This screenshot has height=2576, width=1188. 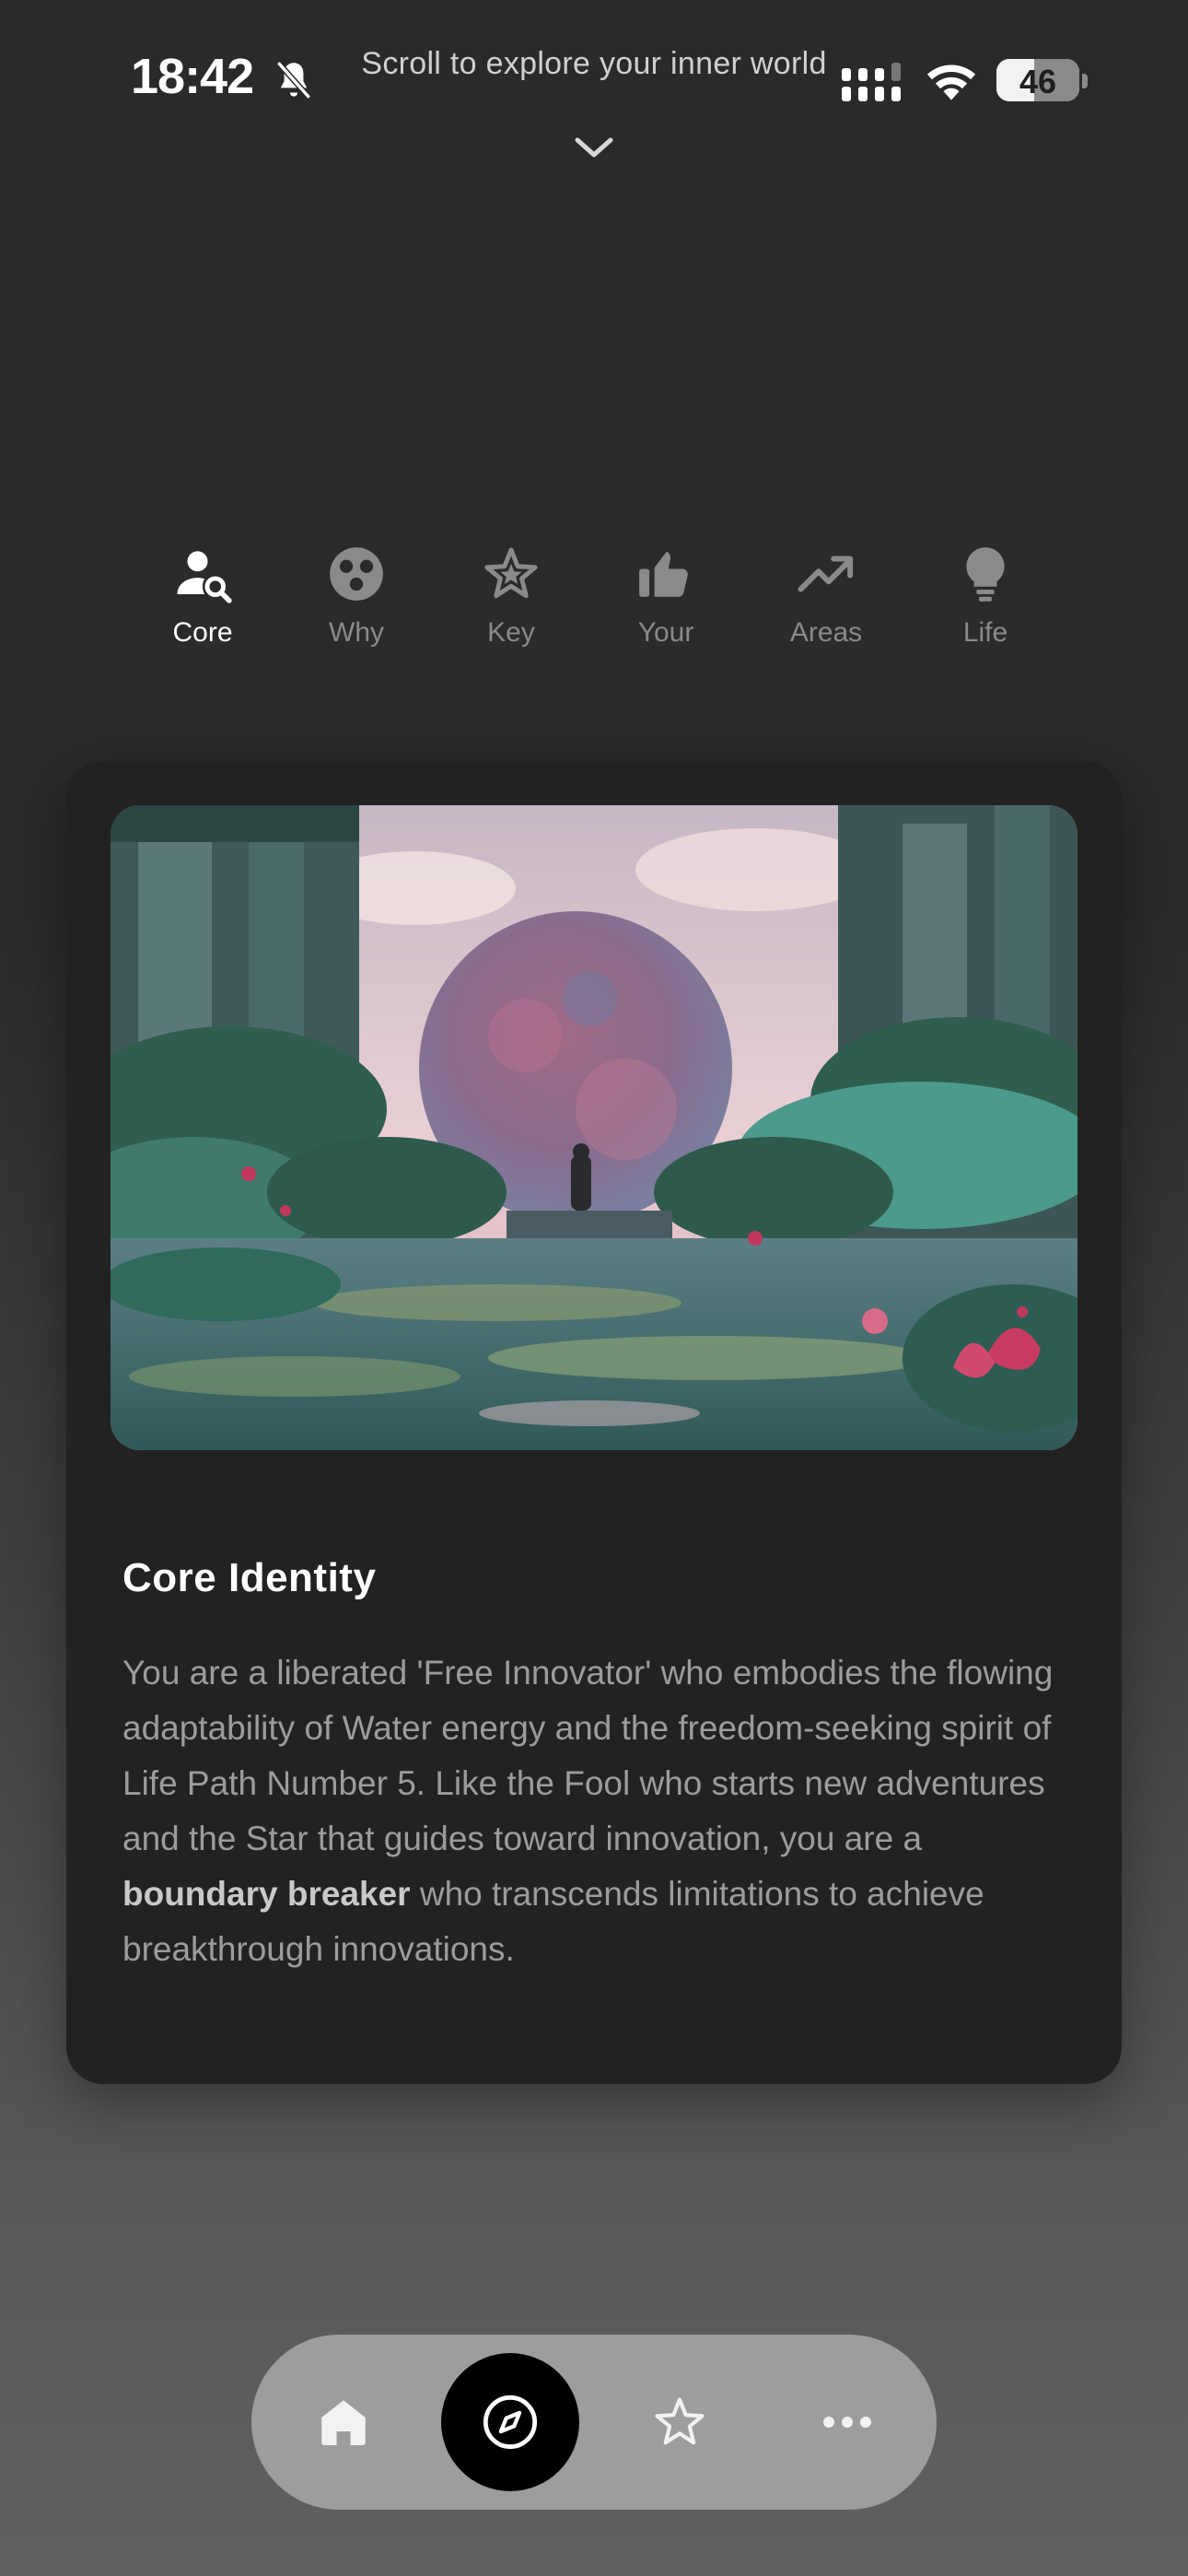 I want to click on tab-key: Key, so click(x=511, y=596).